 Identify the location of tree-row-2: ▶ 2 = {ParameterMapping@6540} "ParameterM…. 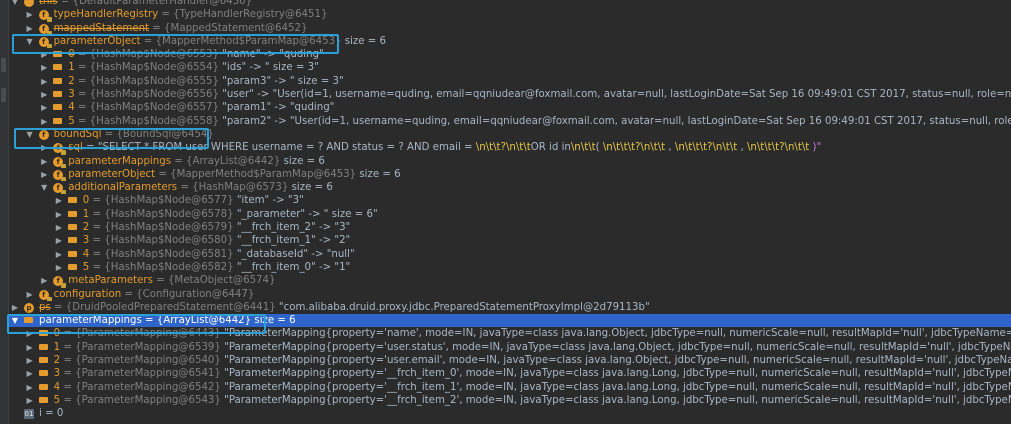
(509, 360).